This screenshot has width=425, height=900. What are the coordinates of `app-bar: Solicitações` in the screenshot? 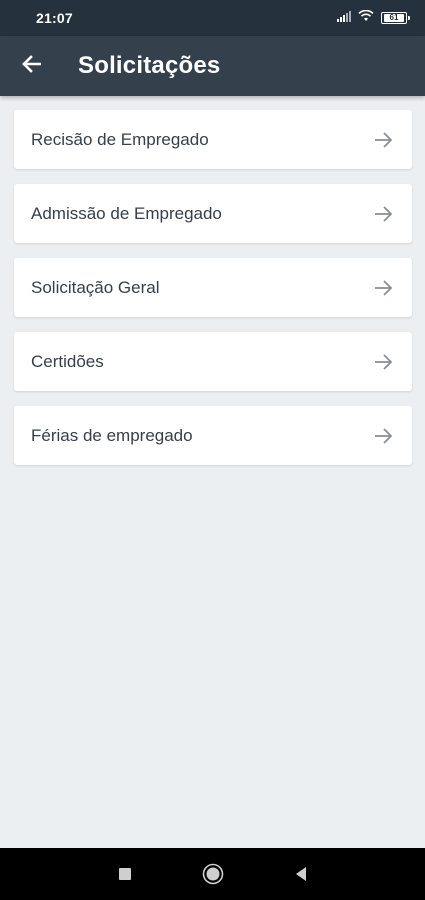 It's located at (212, 66).